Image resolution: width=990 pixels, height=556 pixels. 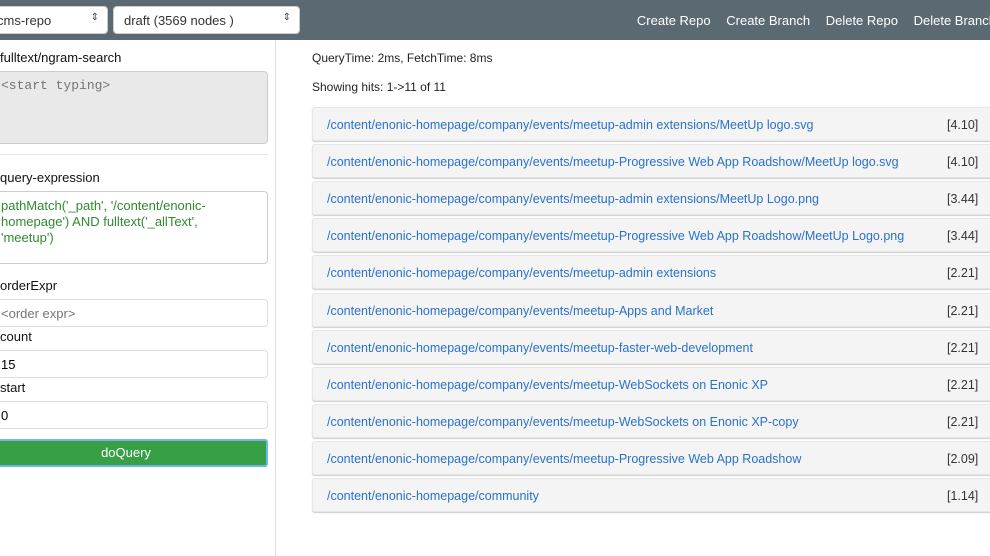 I want to click on do-query-button: doQuery, so click(x=134, y=453).